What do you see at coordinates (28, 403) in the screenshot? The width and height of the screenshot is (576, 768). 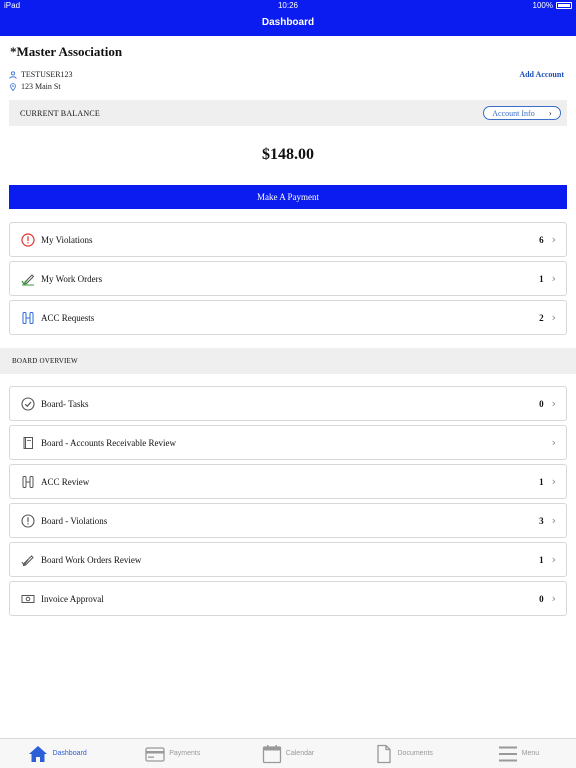 I see `check-circle-icon` at bounding box center [28, 403].